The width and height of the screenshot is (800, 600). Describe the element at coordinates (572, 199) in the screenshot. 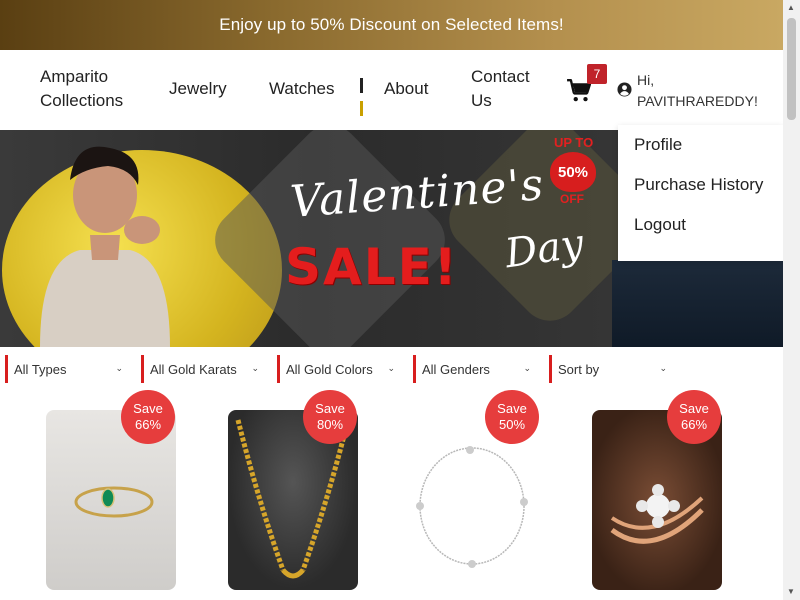

I see `hero-off-text: OFF` at that location.